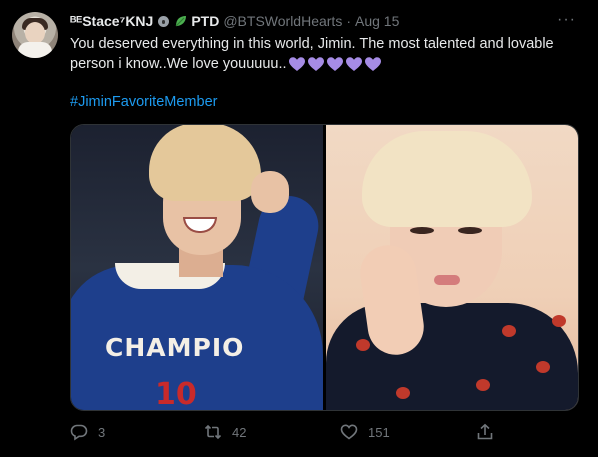  Describe the element at coordinates (239, 432) in the screenshot. I see `retweet-count: 42` at that location.